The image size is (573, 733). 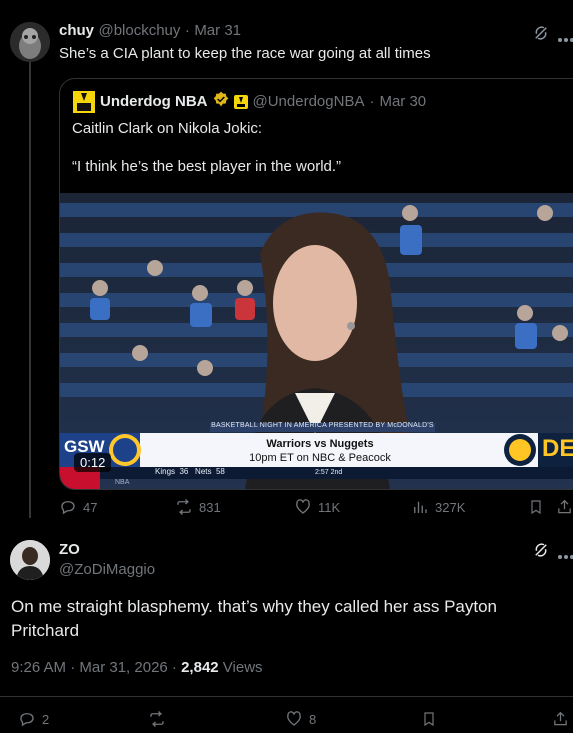 What do you see at coordinates (190, 471) in the screenshot?
I see `ticker: Kings 36 Nets 58` at bounding box center [190, 471].